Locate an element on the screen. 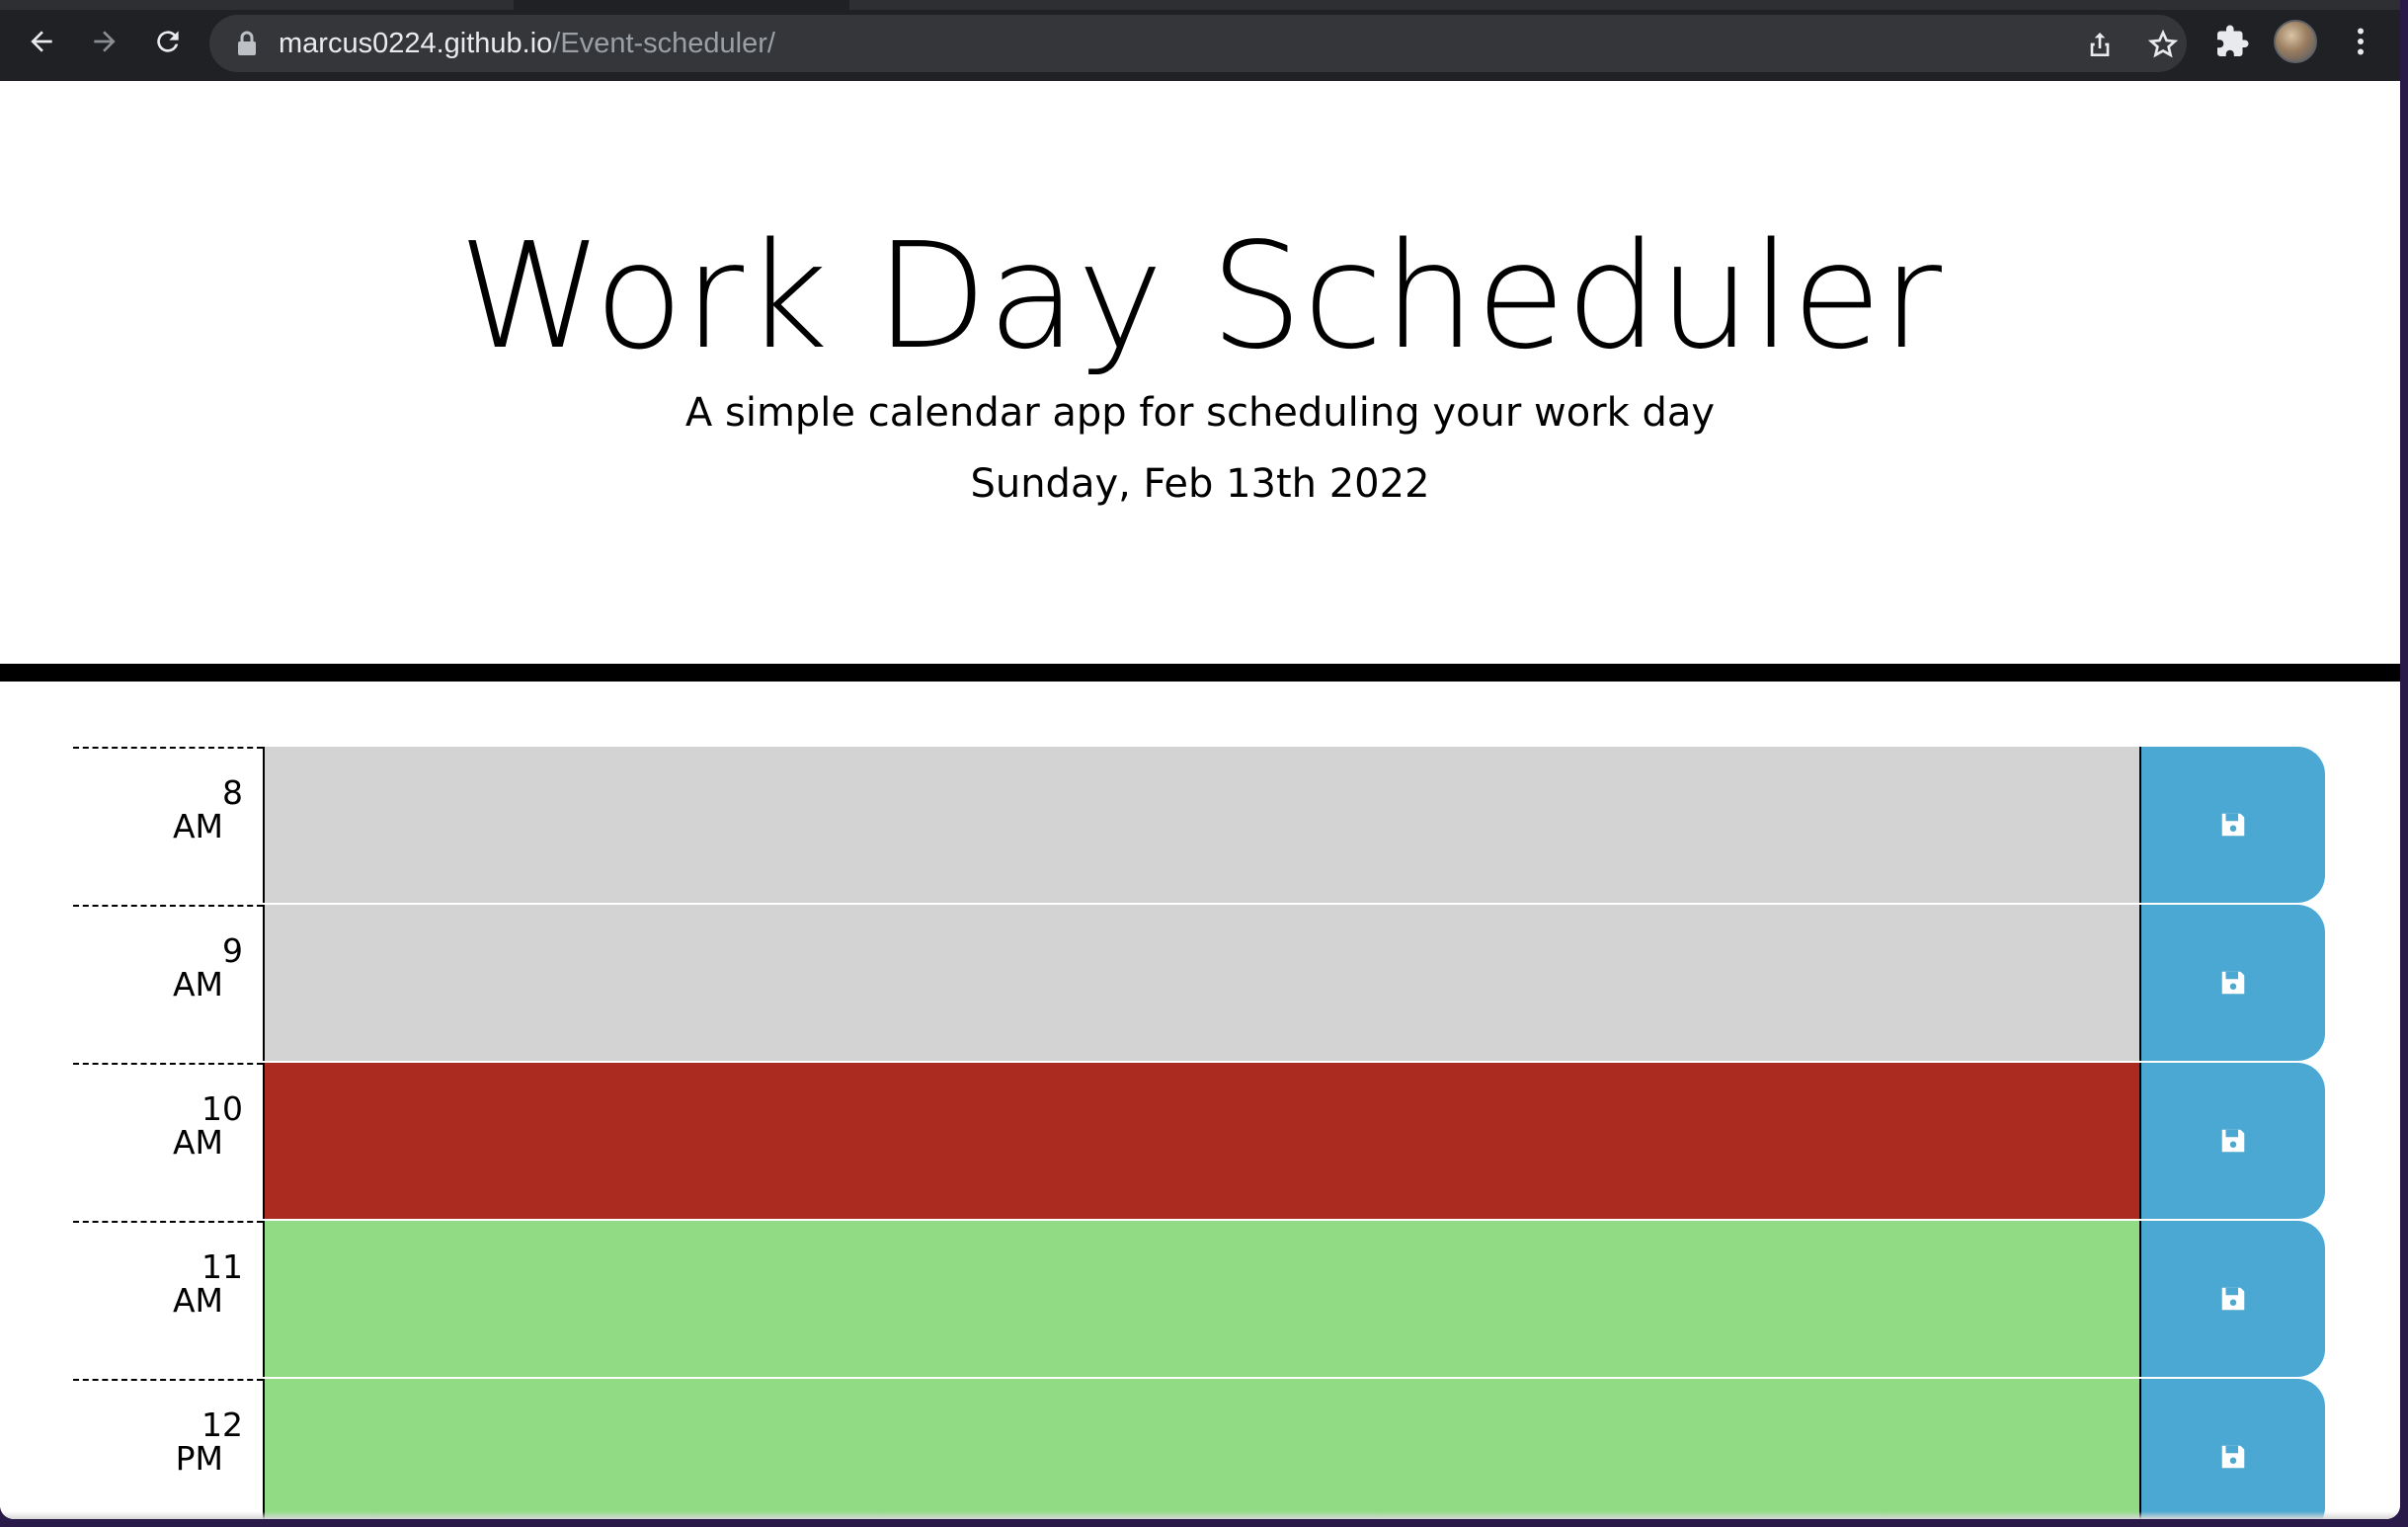 The image size is (2408, 1527). back-button is located at coordinates (42, 41).